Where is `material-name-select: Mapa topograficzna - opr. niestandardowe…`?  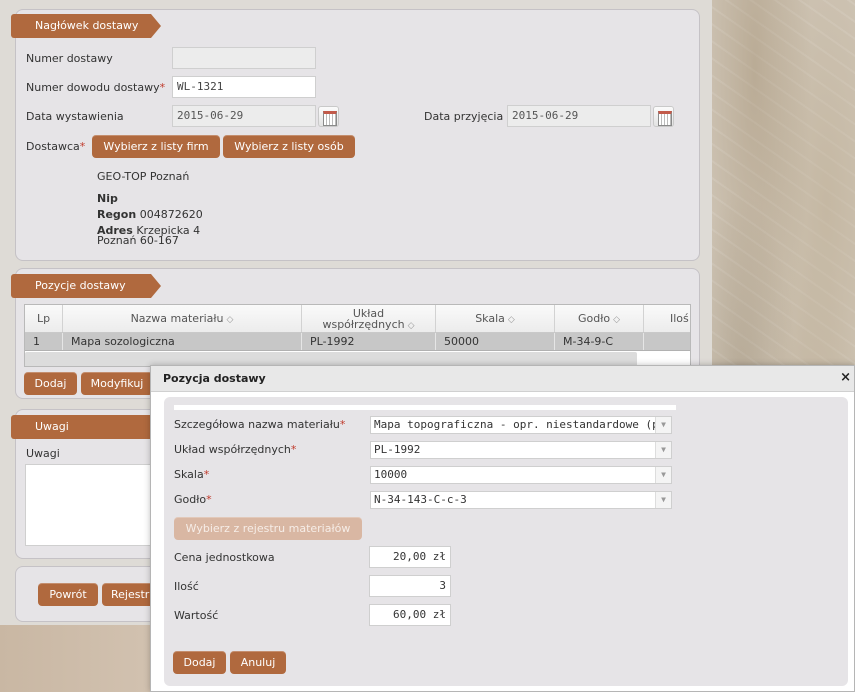 material-name-select: Mapa topograficzna - opr. niestandardowe… is located at coordinates (521, 425).